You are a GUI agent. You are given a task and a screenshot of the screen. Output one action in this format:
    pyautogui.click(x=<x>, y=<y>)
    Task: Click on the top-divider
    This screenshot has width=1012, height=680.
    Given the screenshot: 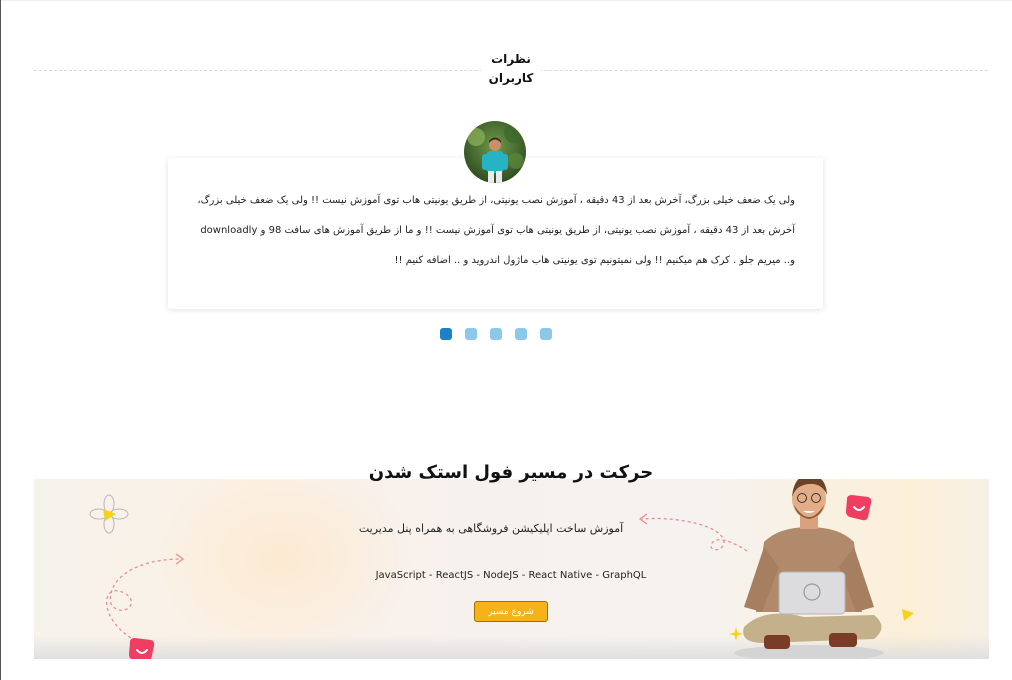 What is the action you would take?
    pyautogui.click(x=506, y=0)
    